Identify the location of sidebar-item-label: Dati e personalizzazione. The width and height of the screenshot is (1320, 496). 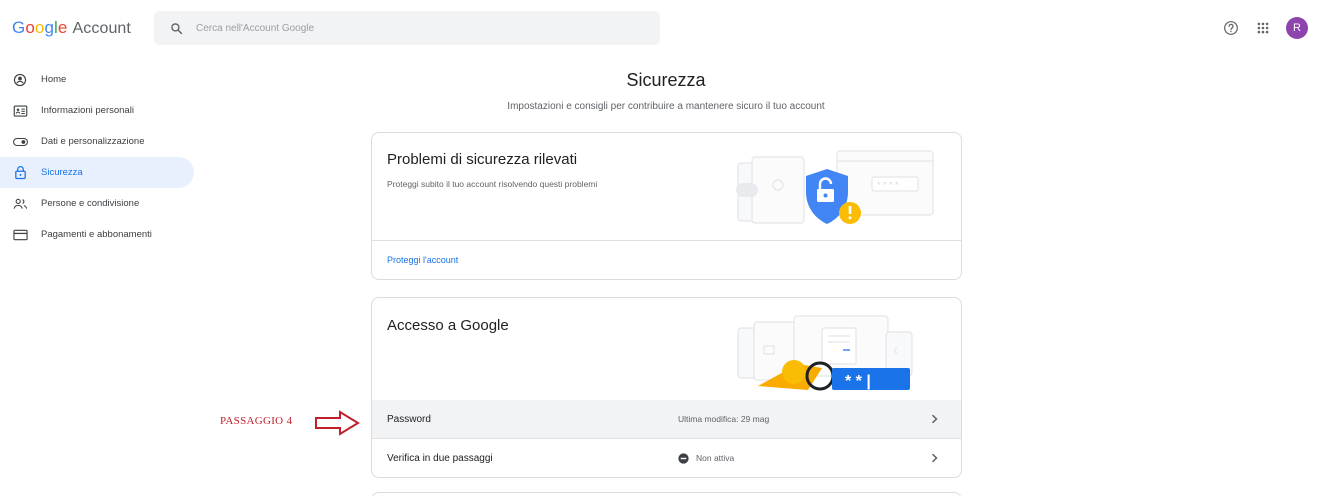
(93, 141).